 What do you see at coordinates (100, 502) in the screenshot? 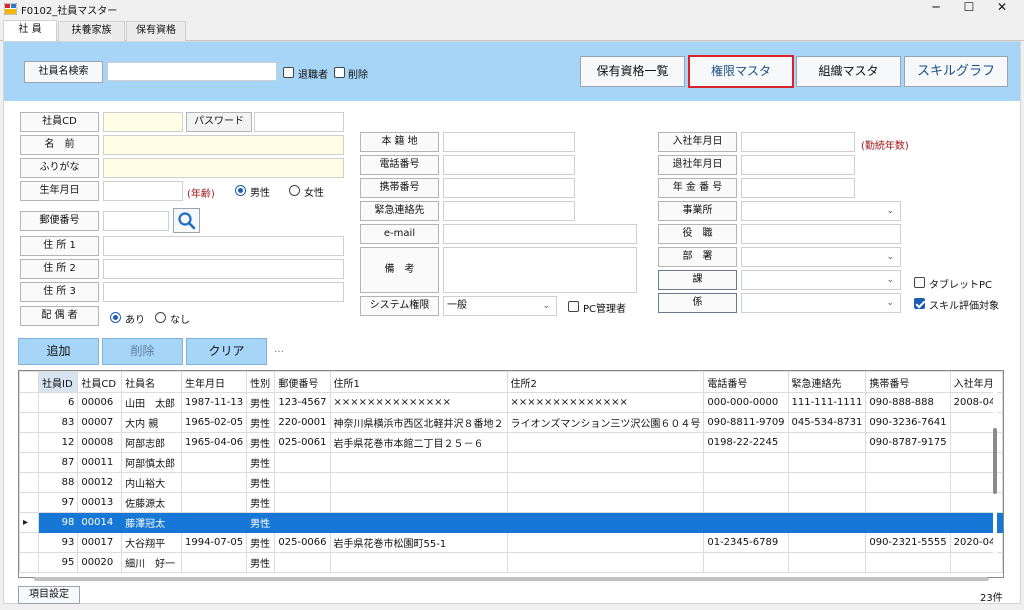
I see `table-cell: 00013` at bounding box center [100, 502].